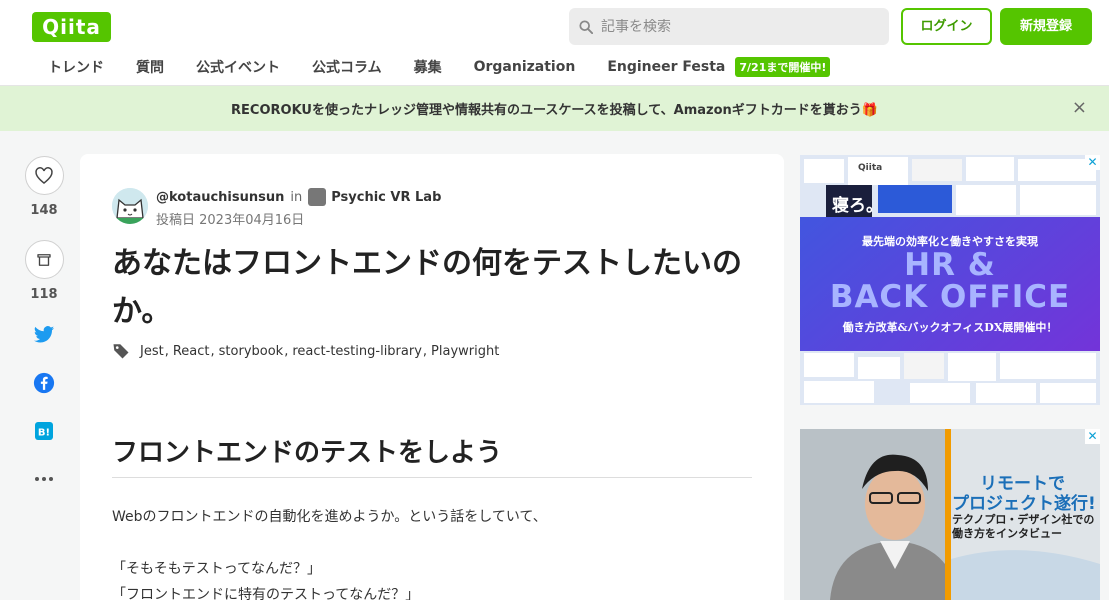 The image size is (1109, 600). I want to click on hatena-bookmark-icon: B!, so click(44, 431).